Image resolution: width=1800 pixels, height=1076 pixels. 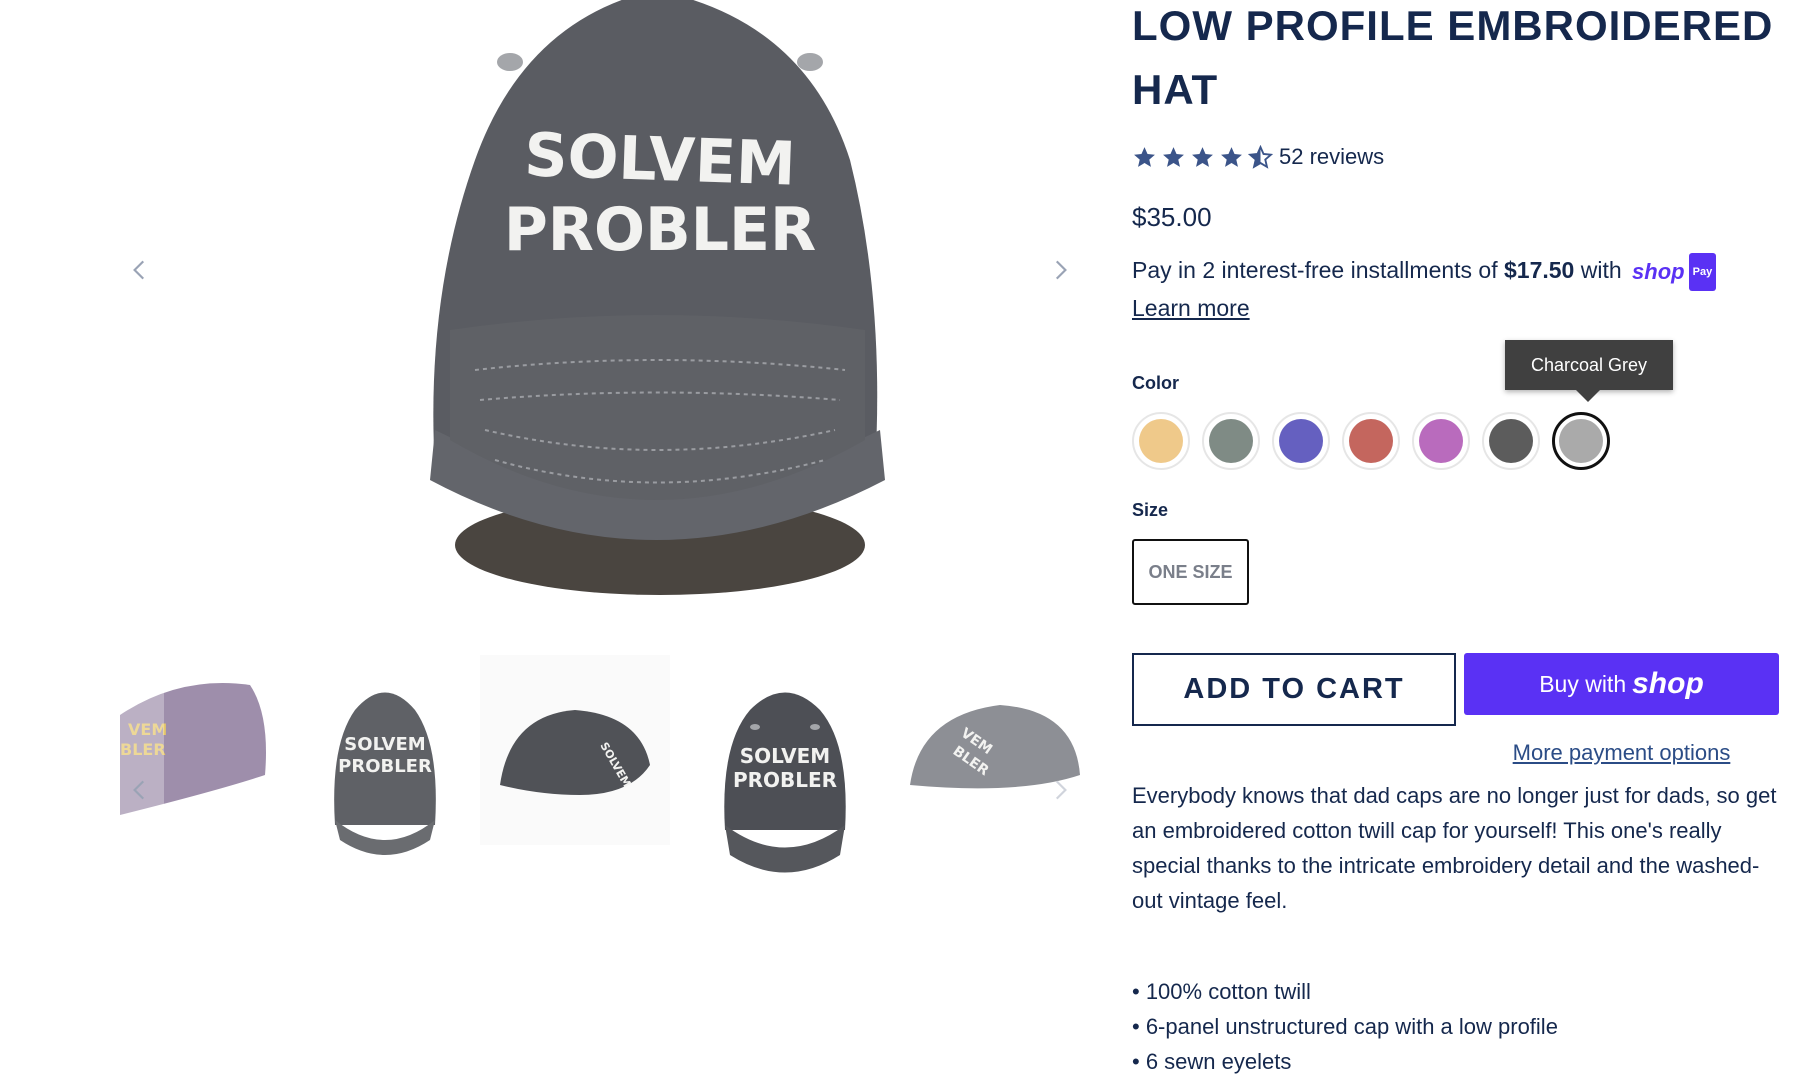 I want to click on add-to-cart-button: ADD TO CART, so click(x=1294, y=689).